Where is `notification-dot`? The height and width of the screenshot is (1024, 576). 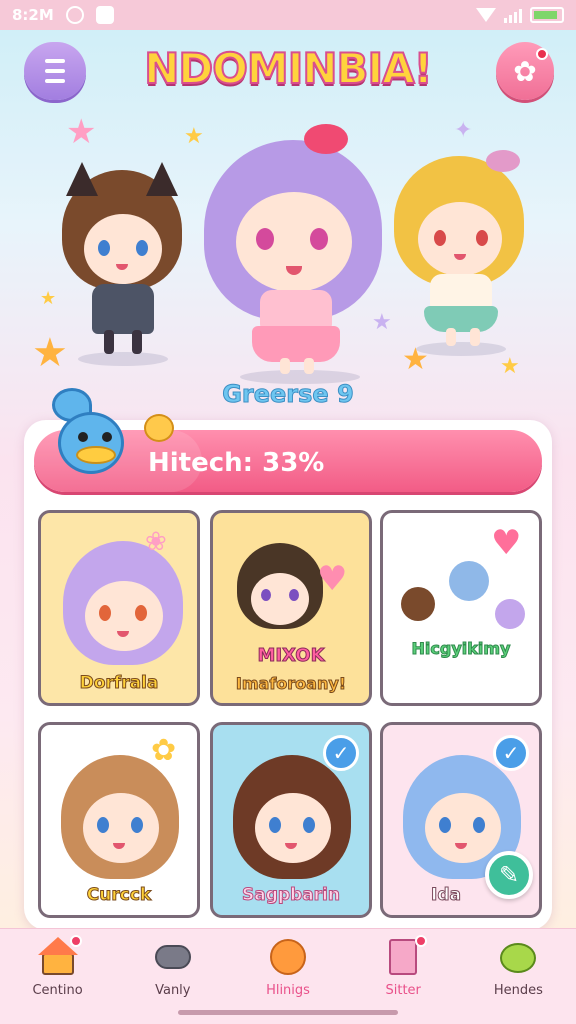
notification-dot is located at coordinates (542, 54).